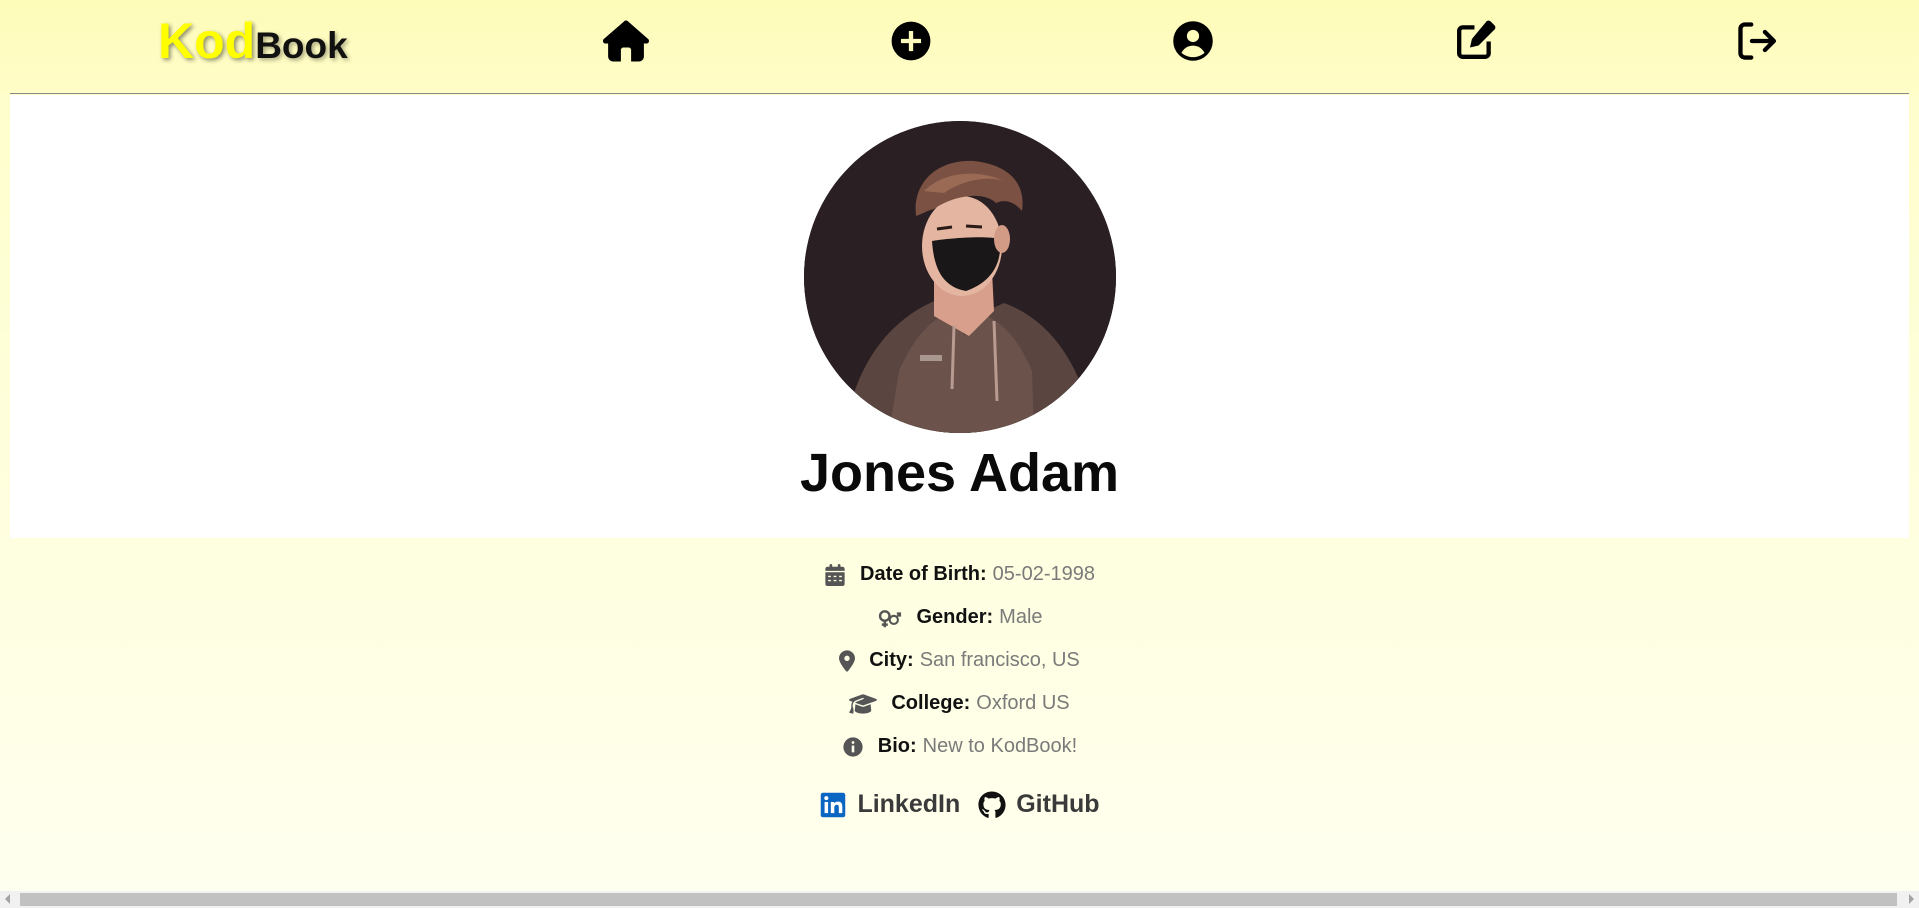 The height and width of the screenshot is (908, 1919). What do you see at coordinates (853, 747) in the screenshot?
I see `info-icon` at bounding box center [853, 747].